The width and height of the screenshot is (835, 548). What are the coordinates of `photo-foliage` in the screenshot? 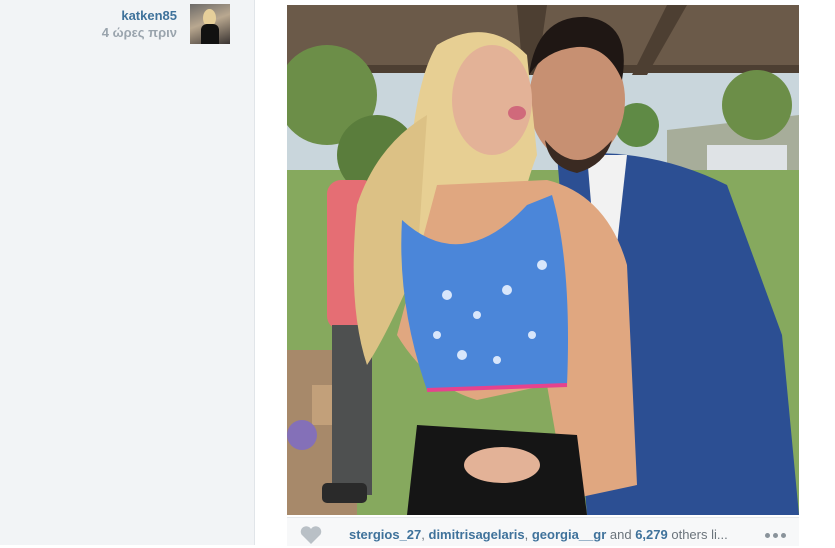 It's located at (757, 105).